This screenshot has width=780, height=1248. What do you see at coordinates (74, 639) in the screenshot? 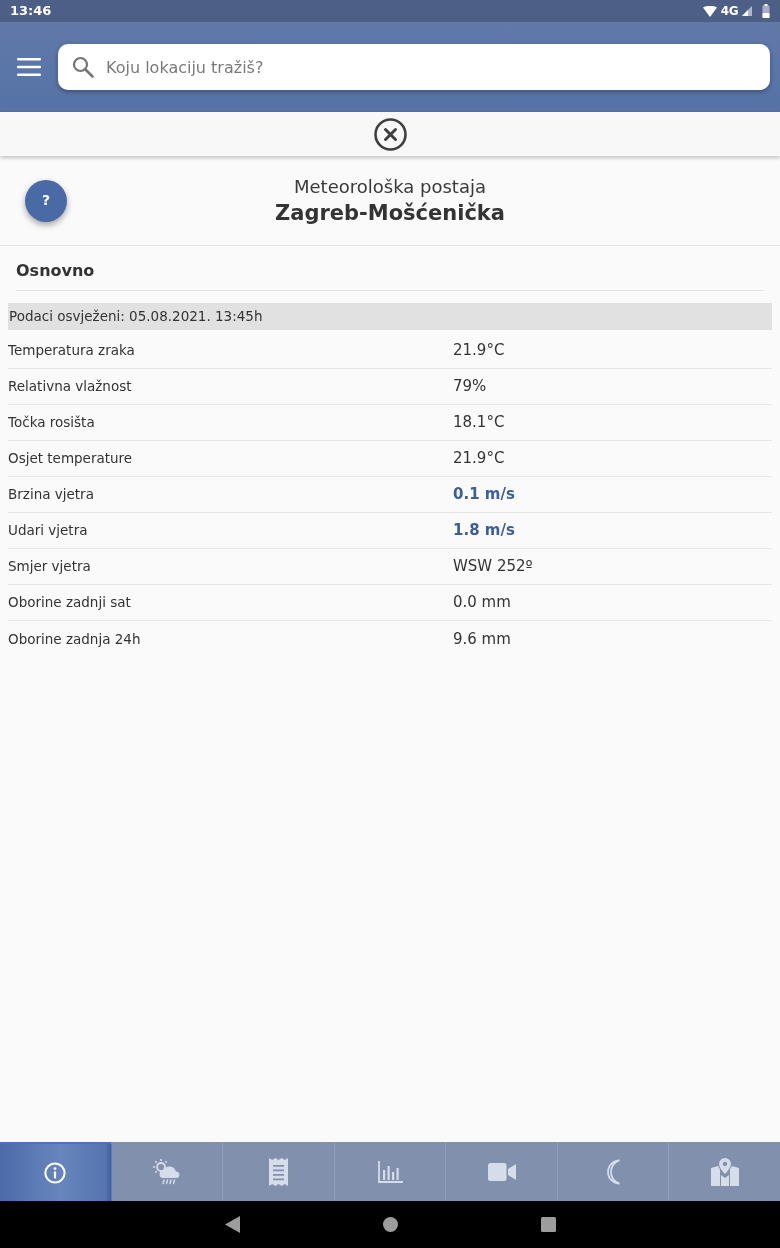
I see `row-label: Oborine zadnja 24h` at bounding box center [74, 639].